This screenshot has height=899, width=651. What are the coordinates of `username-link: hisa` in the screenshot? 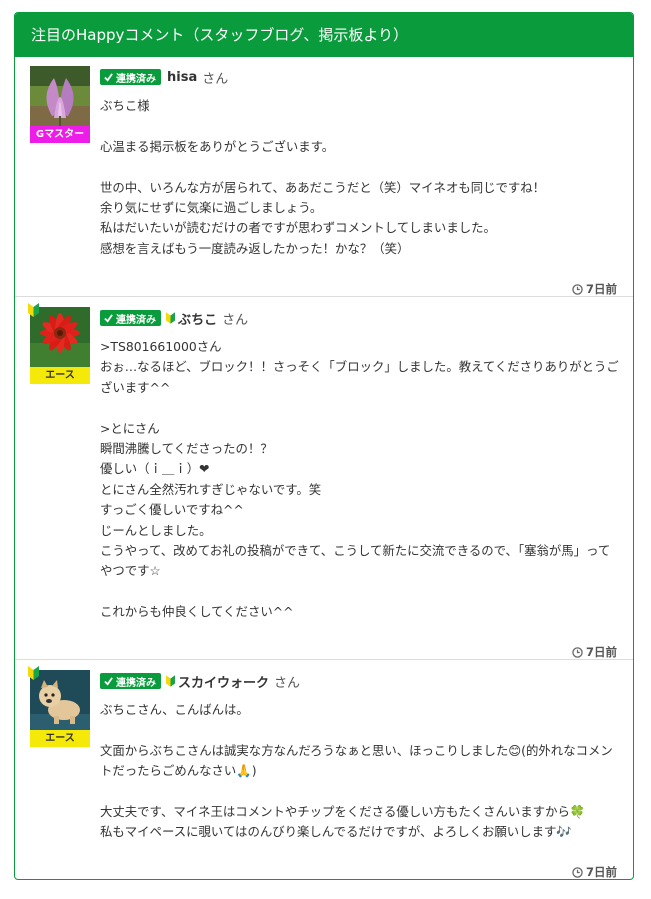 It's located at (182, 77).